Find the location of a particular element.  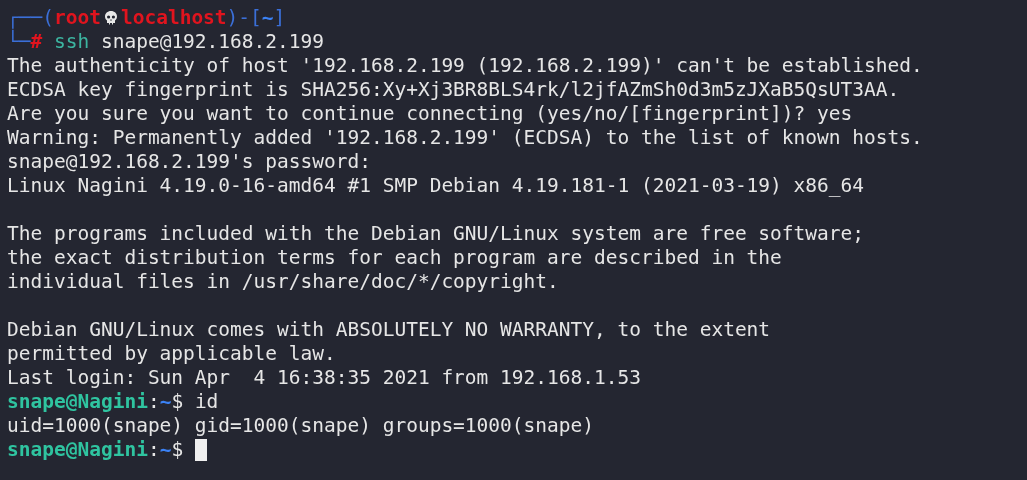

command-text: id is located at coordinates (206, 402).